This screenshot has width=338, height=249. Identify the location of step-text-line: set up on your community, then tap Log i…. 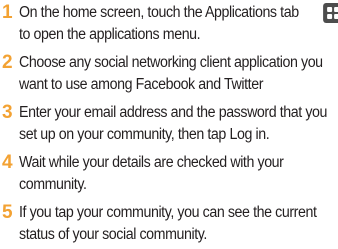
(144, 134).